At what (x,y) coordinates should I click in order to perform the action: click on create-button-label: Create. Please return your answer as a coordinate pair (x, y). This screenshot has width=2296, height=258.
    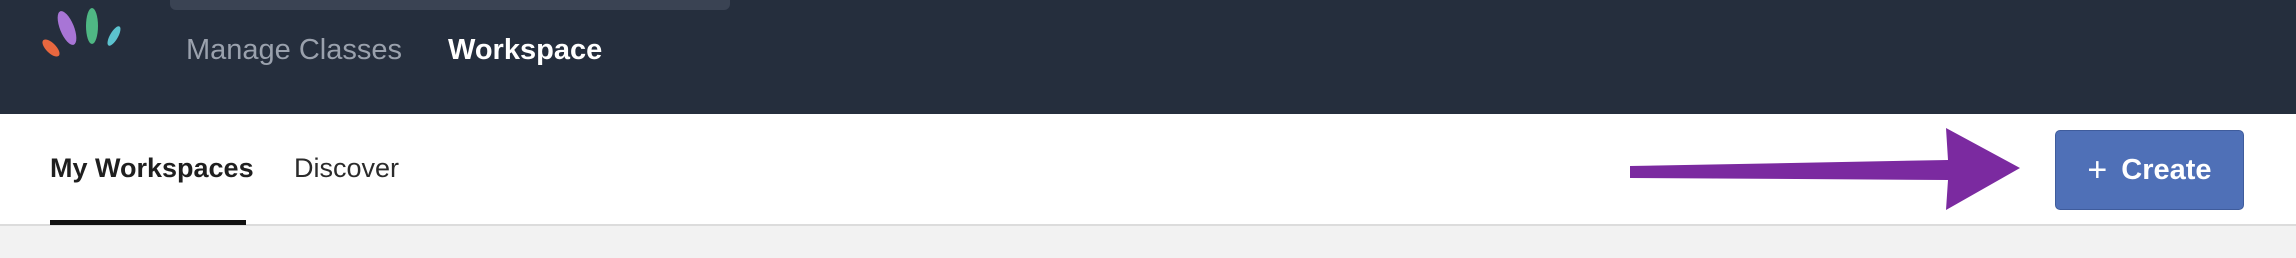
    Looking at the image, I should click on (2166, 169).